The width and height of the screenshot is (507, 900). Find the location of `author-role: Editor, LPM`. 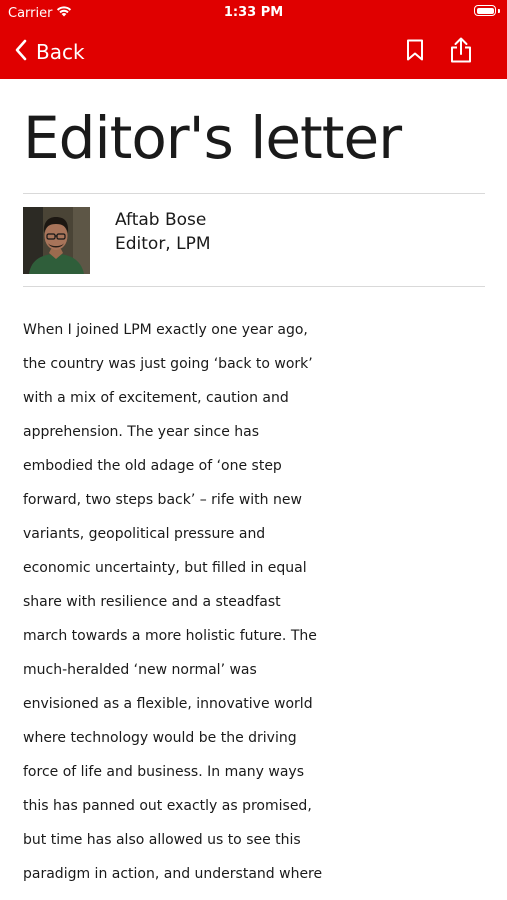

author-role: Editor, LPM is located at coordinates (163, 244).